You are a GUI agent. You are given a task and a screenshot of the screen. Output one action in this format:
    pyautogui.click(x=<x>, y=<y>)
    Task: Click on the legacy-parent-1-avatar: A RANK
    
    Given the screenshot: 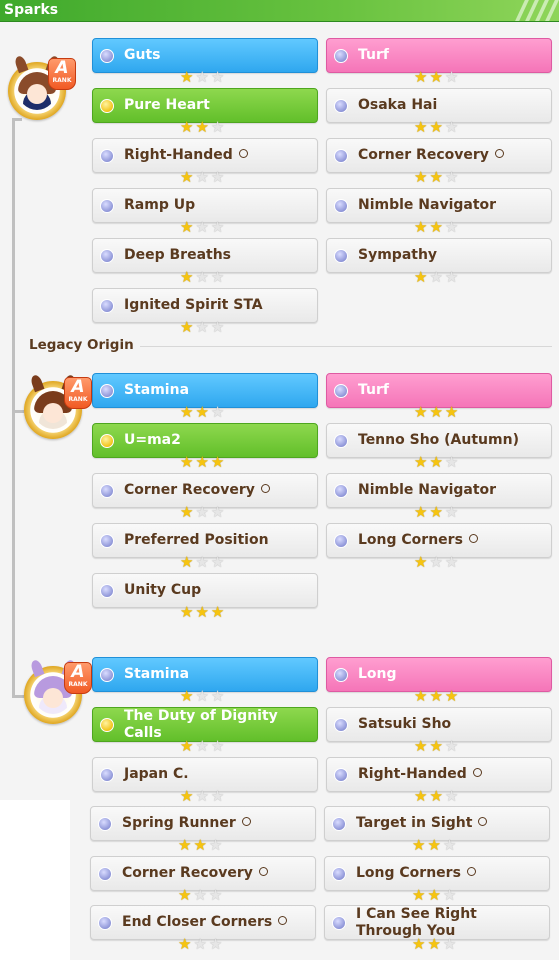 What is the action you would take?
    pyautogui.click(x=58, y=406)
    